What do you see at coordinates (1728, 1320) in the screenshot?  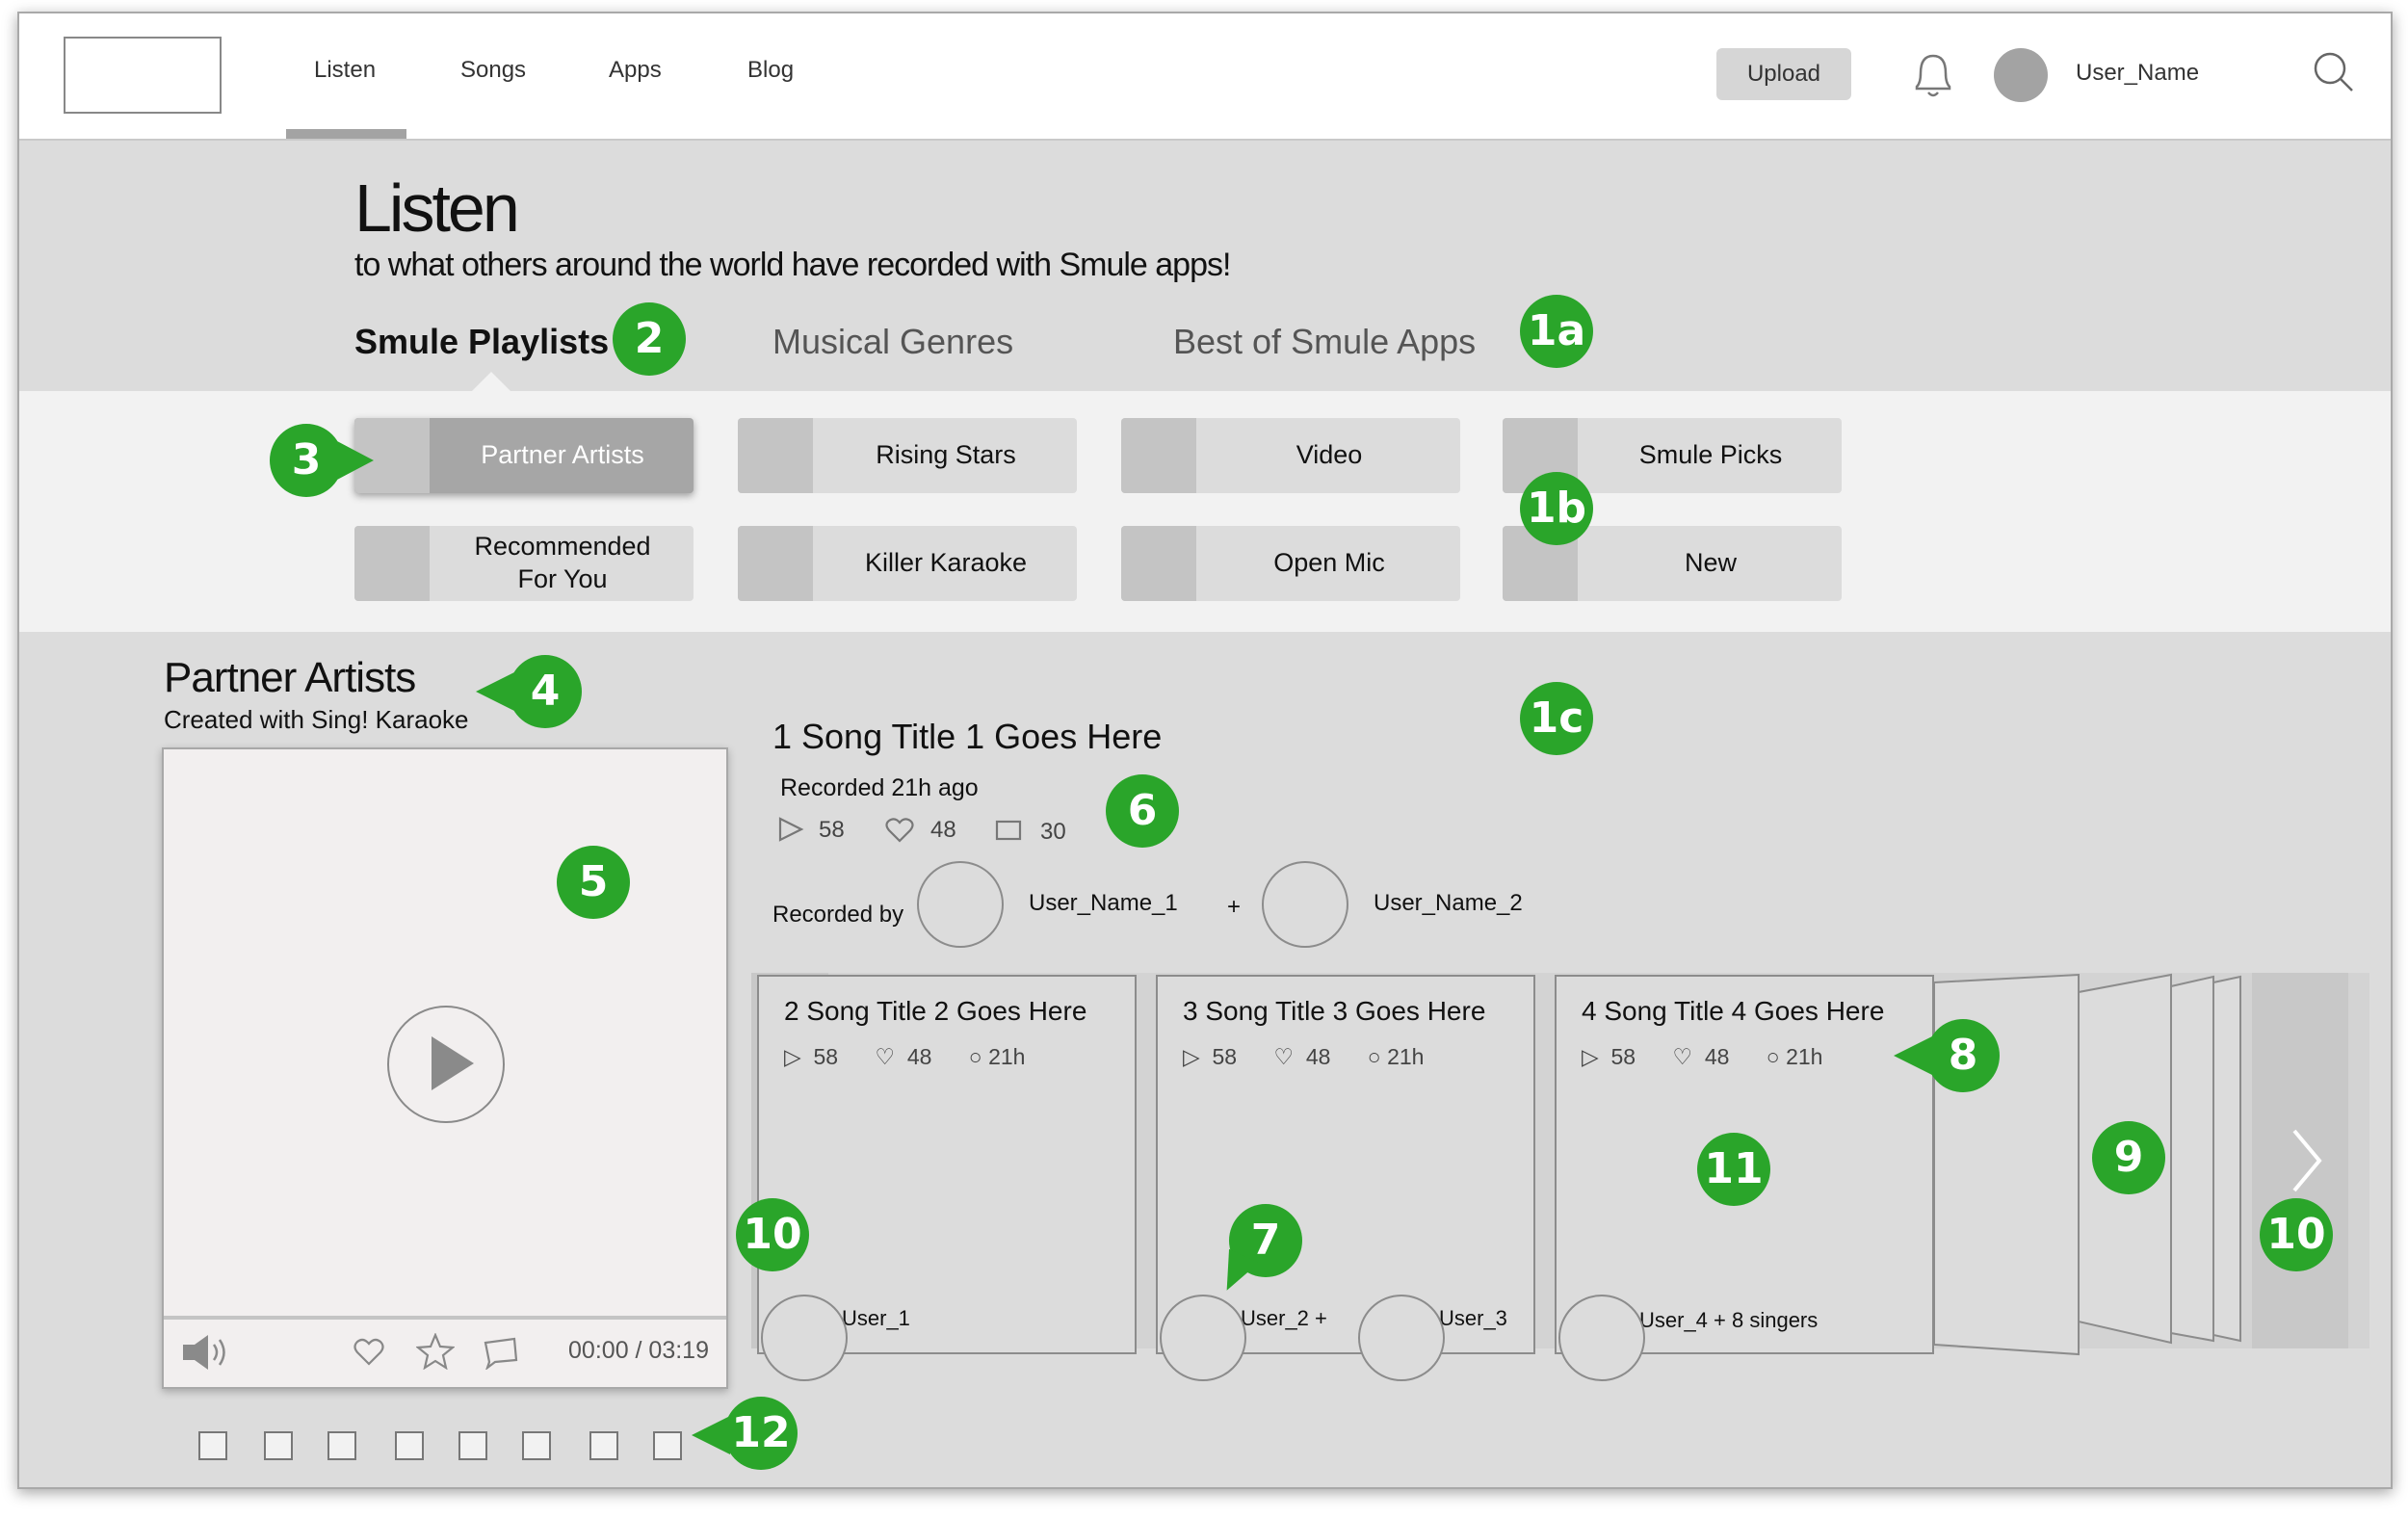 I see `song-card-users: User_4 + 8 singers` at bounding box center [1728, 1320].